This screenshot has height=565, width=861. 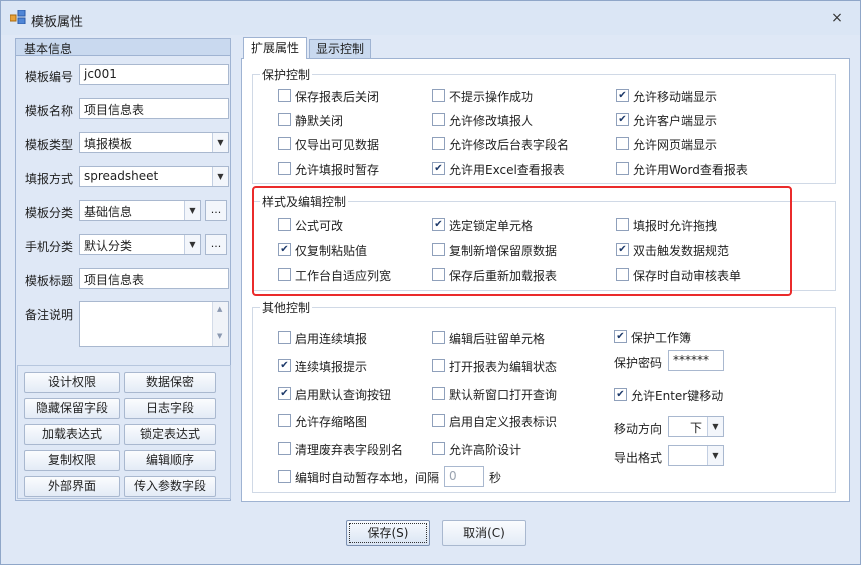 What do you see at coordinates (661, 338) in the screenshot?
I see `protect-workbook-label: 保护工作簿` at bounding box center [661, 338].